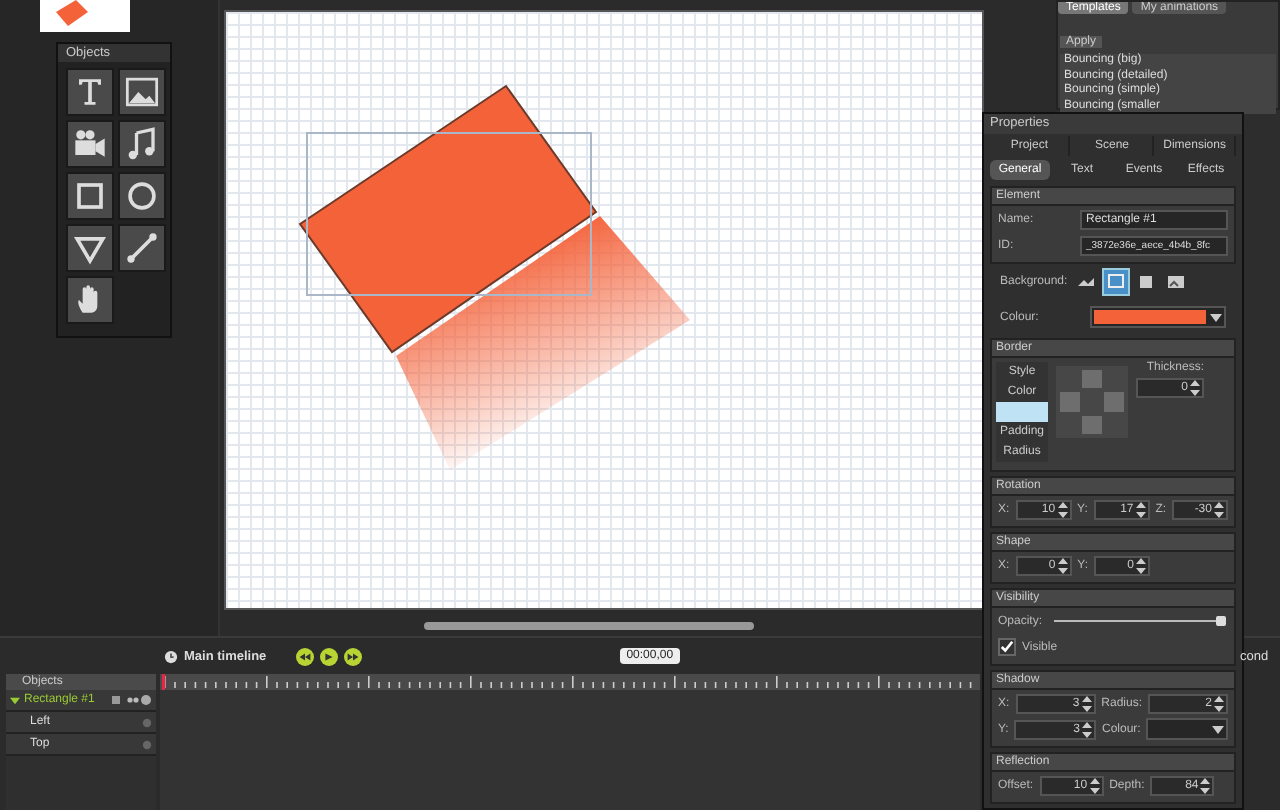  What do you see at coordinates (449, 214) in the screenshot?
I see `selection-box` at bounding box center [449, 214].